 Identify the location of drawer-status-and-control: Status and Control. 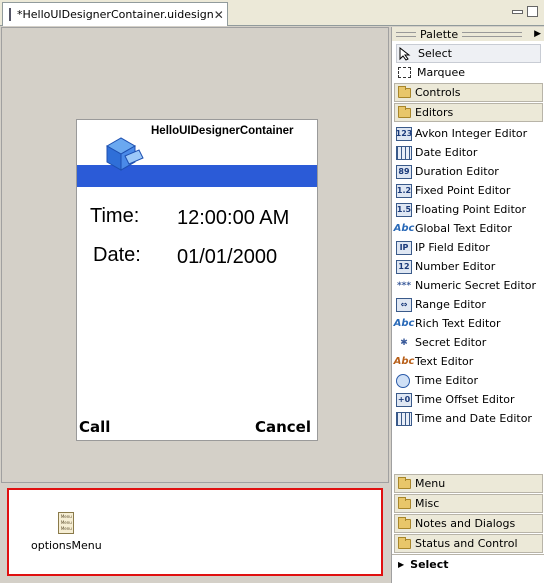
(468, 543).